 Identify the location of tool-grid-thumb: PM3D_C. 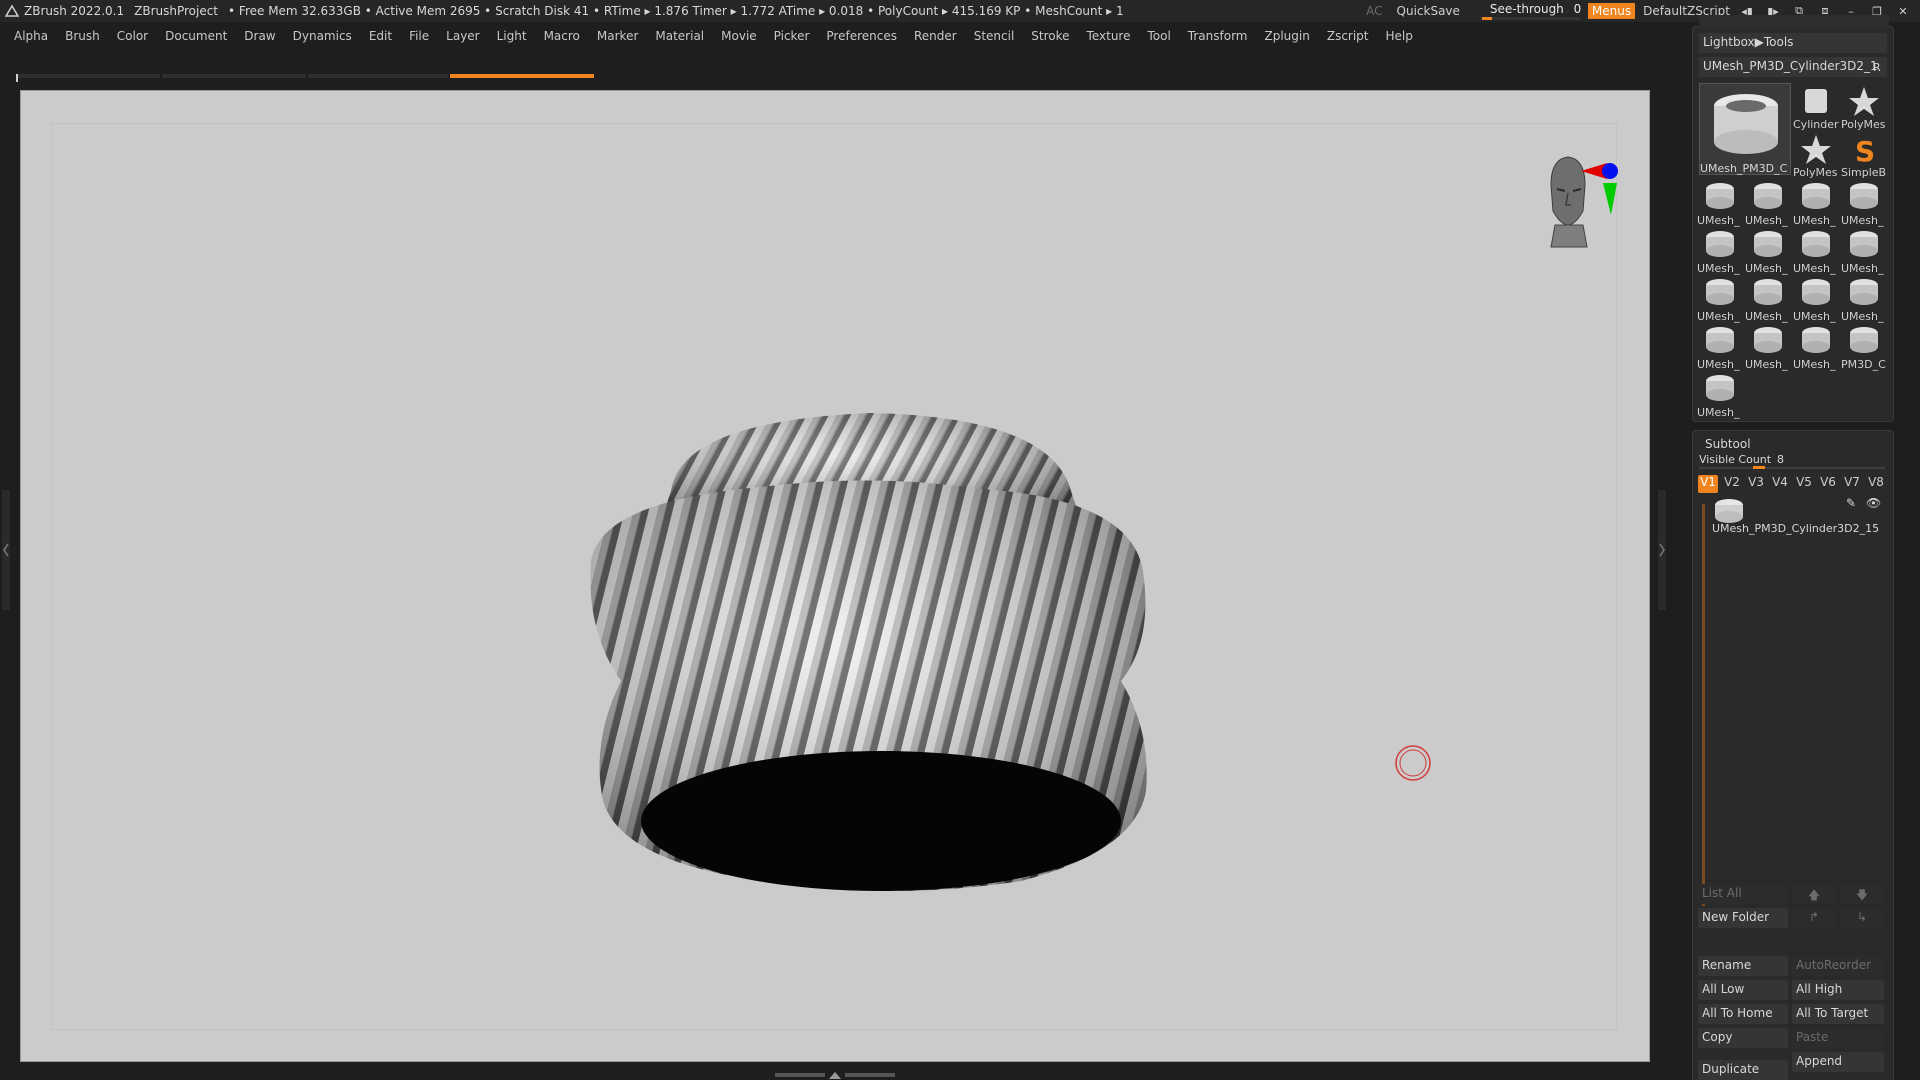
(1864, 347).